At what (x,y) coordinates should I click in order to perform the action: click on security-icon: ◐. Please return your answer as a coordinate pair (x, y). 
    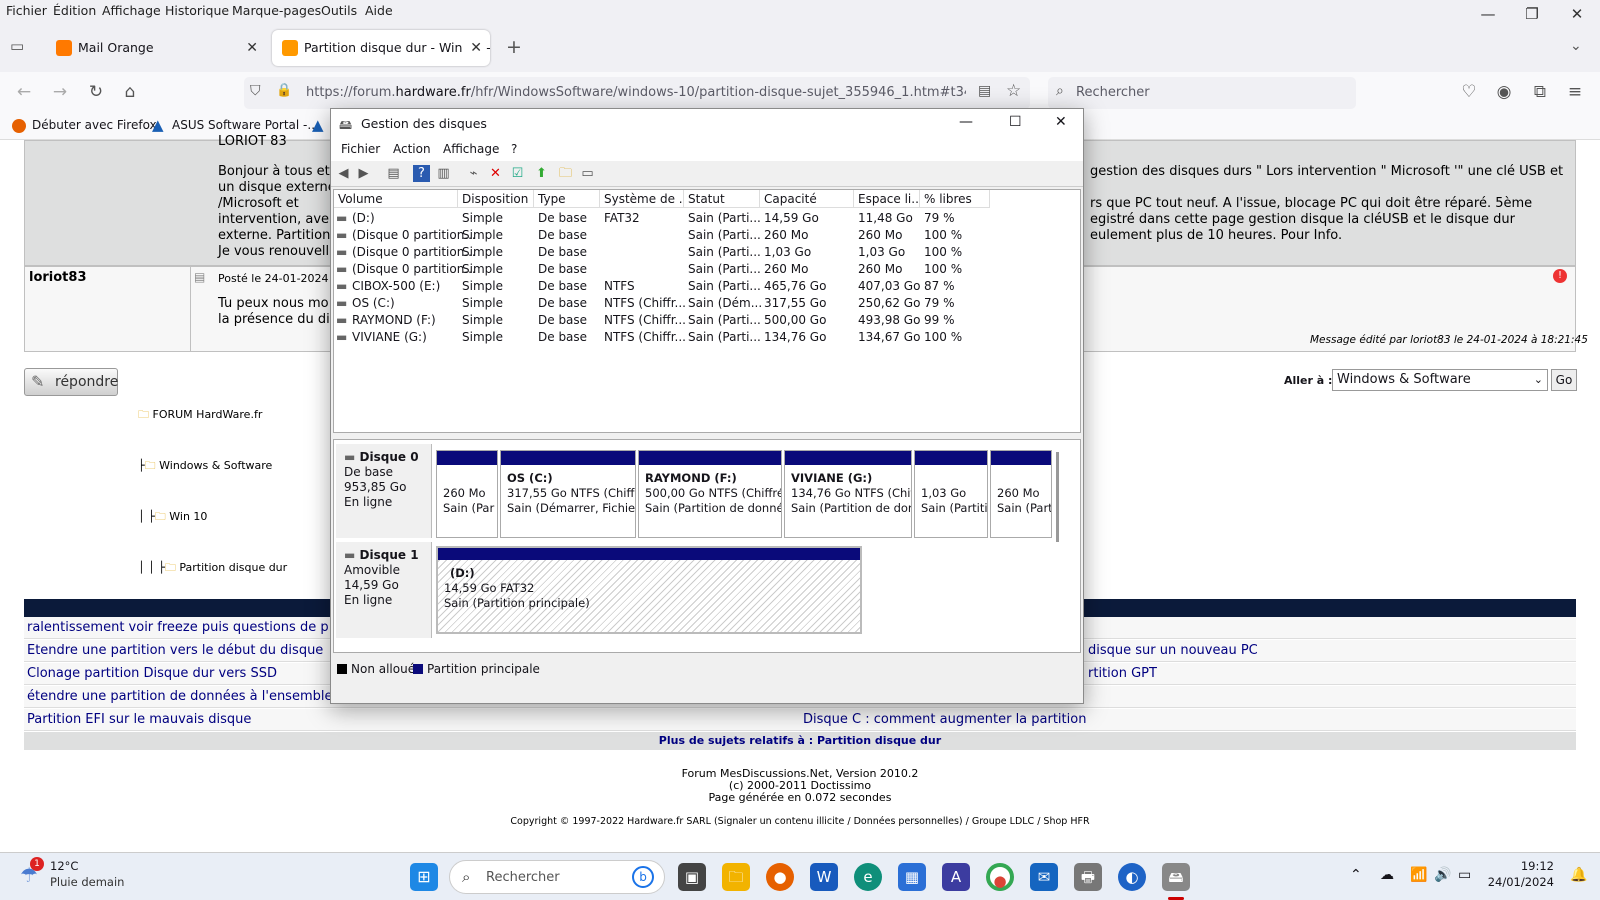
    Looking at the image, I should click on (1132, 877).